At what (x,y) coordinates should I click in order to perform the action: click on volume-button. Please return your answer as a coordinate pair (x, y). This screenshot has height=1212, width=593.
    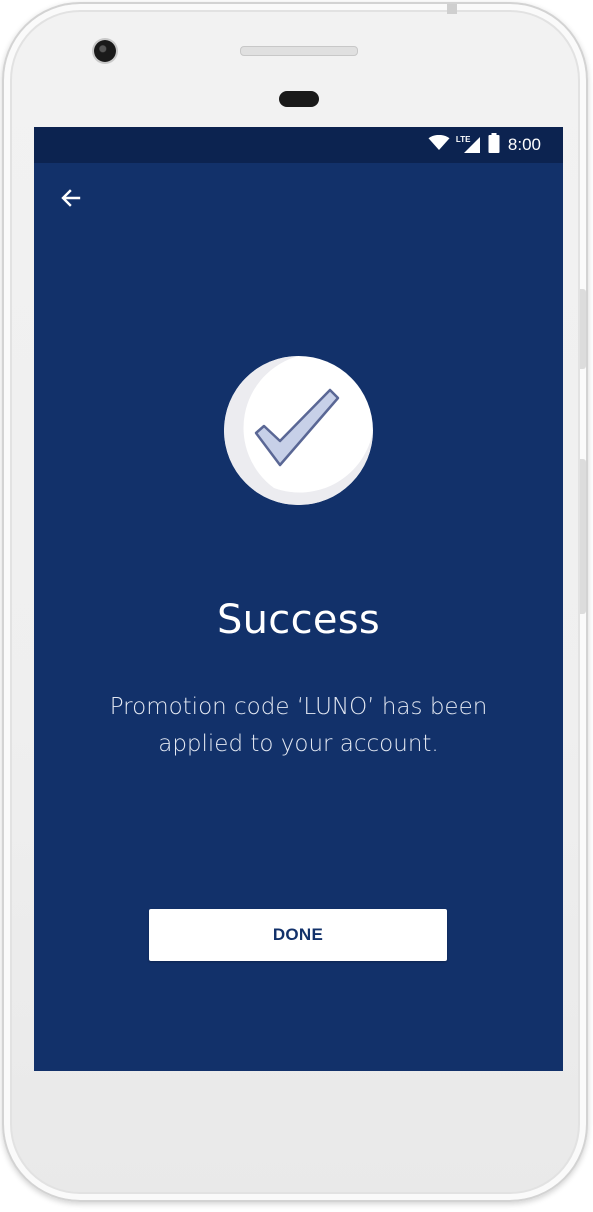
    Looking at the image, I should click on (583, 536).